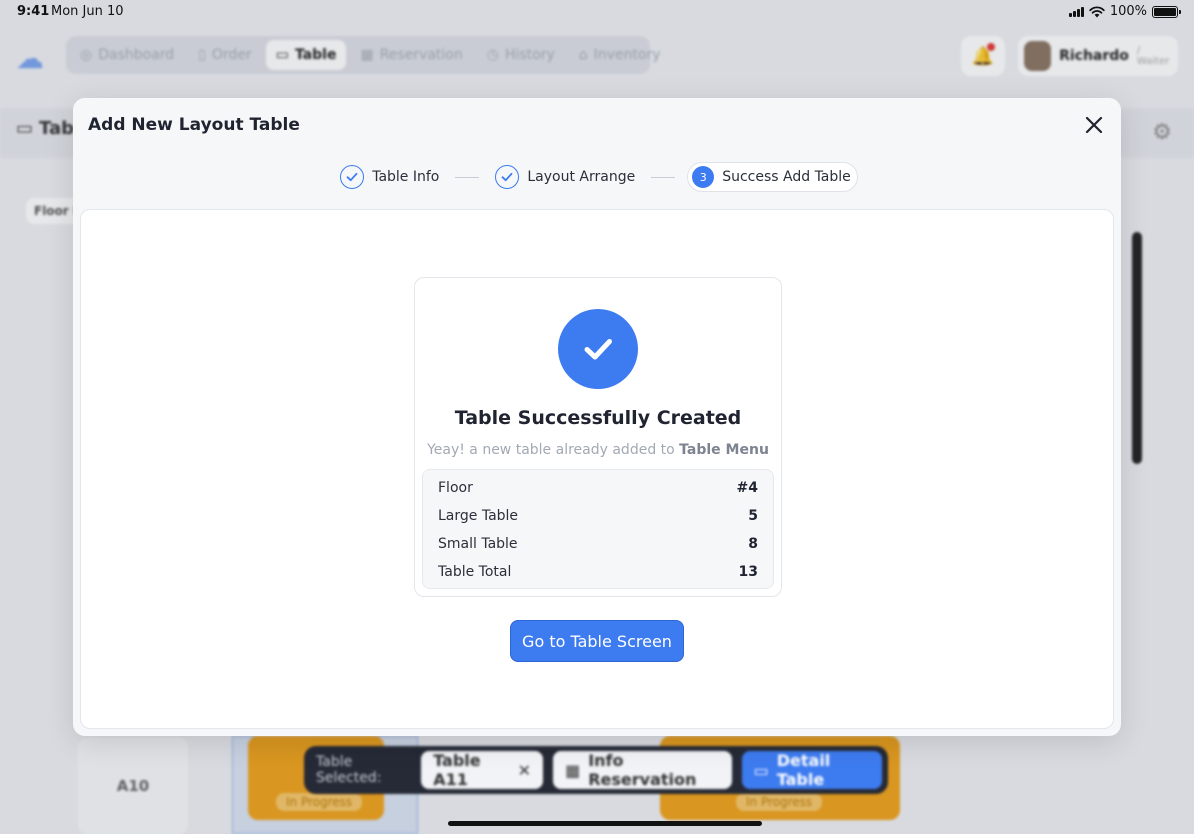 The image size is (1194, 834). I want to click on success-check-icon, so click(598, 349).